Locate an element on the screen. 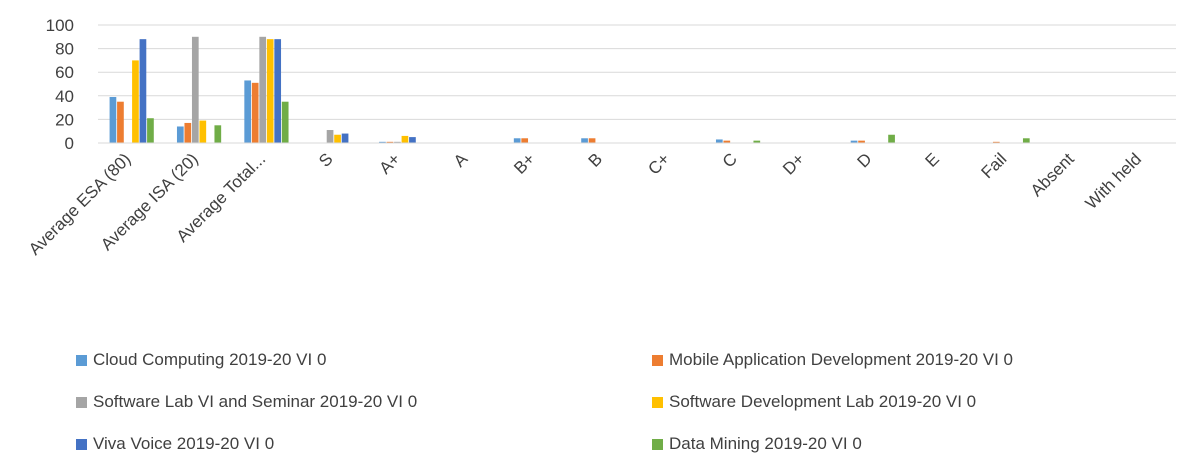  y-axis-ticks: 0 20 40 60 80 100 is located at coordinates (60, 84).